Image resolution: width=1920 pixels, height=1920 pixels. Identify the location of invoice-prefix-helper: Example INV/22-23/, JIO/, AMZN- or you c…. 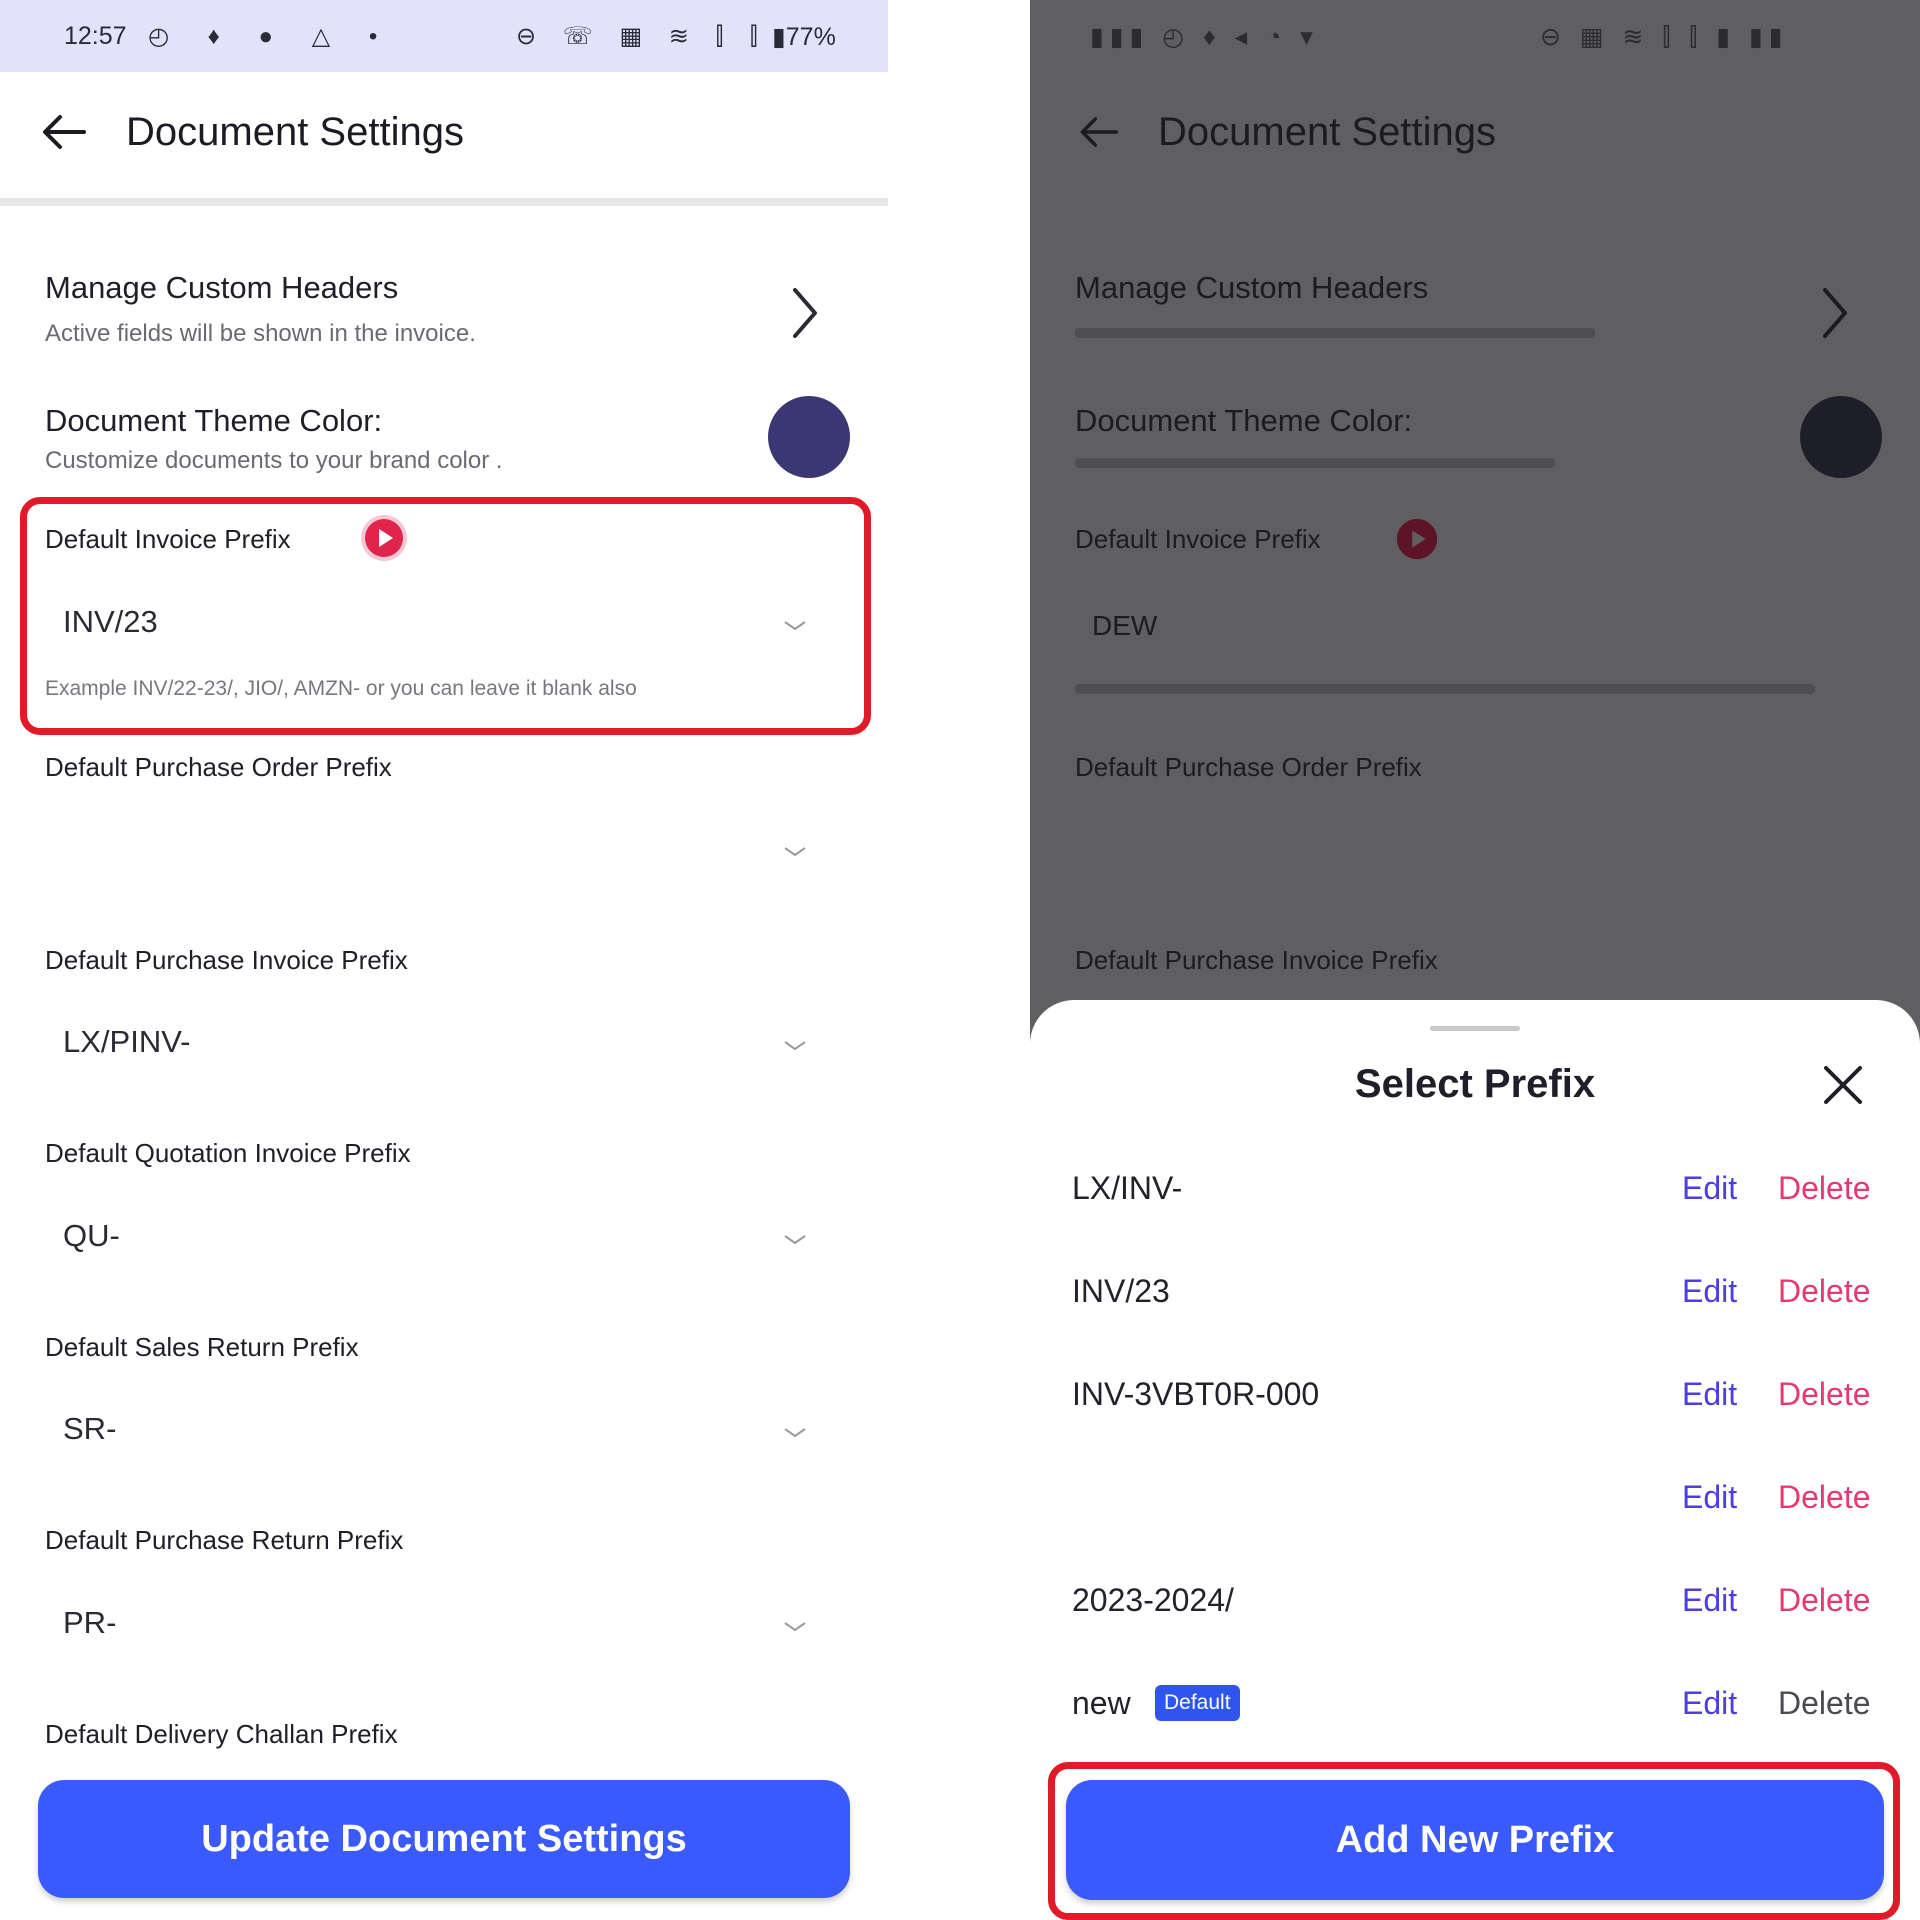
(341, 688).